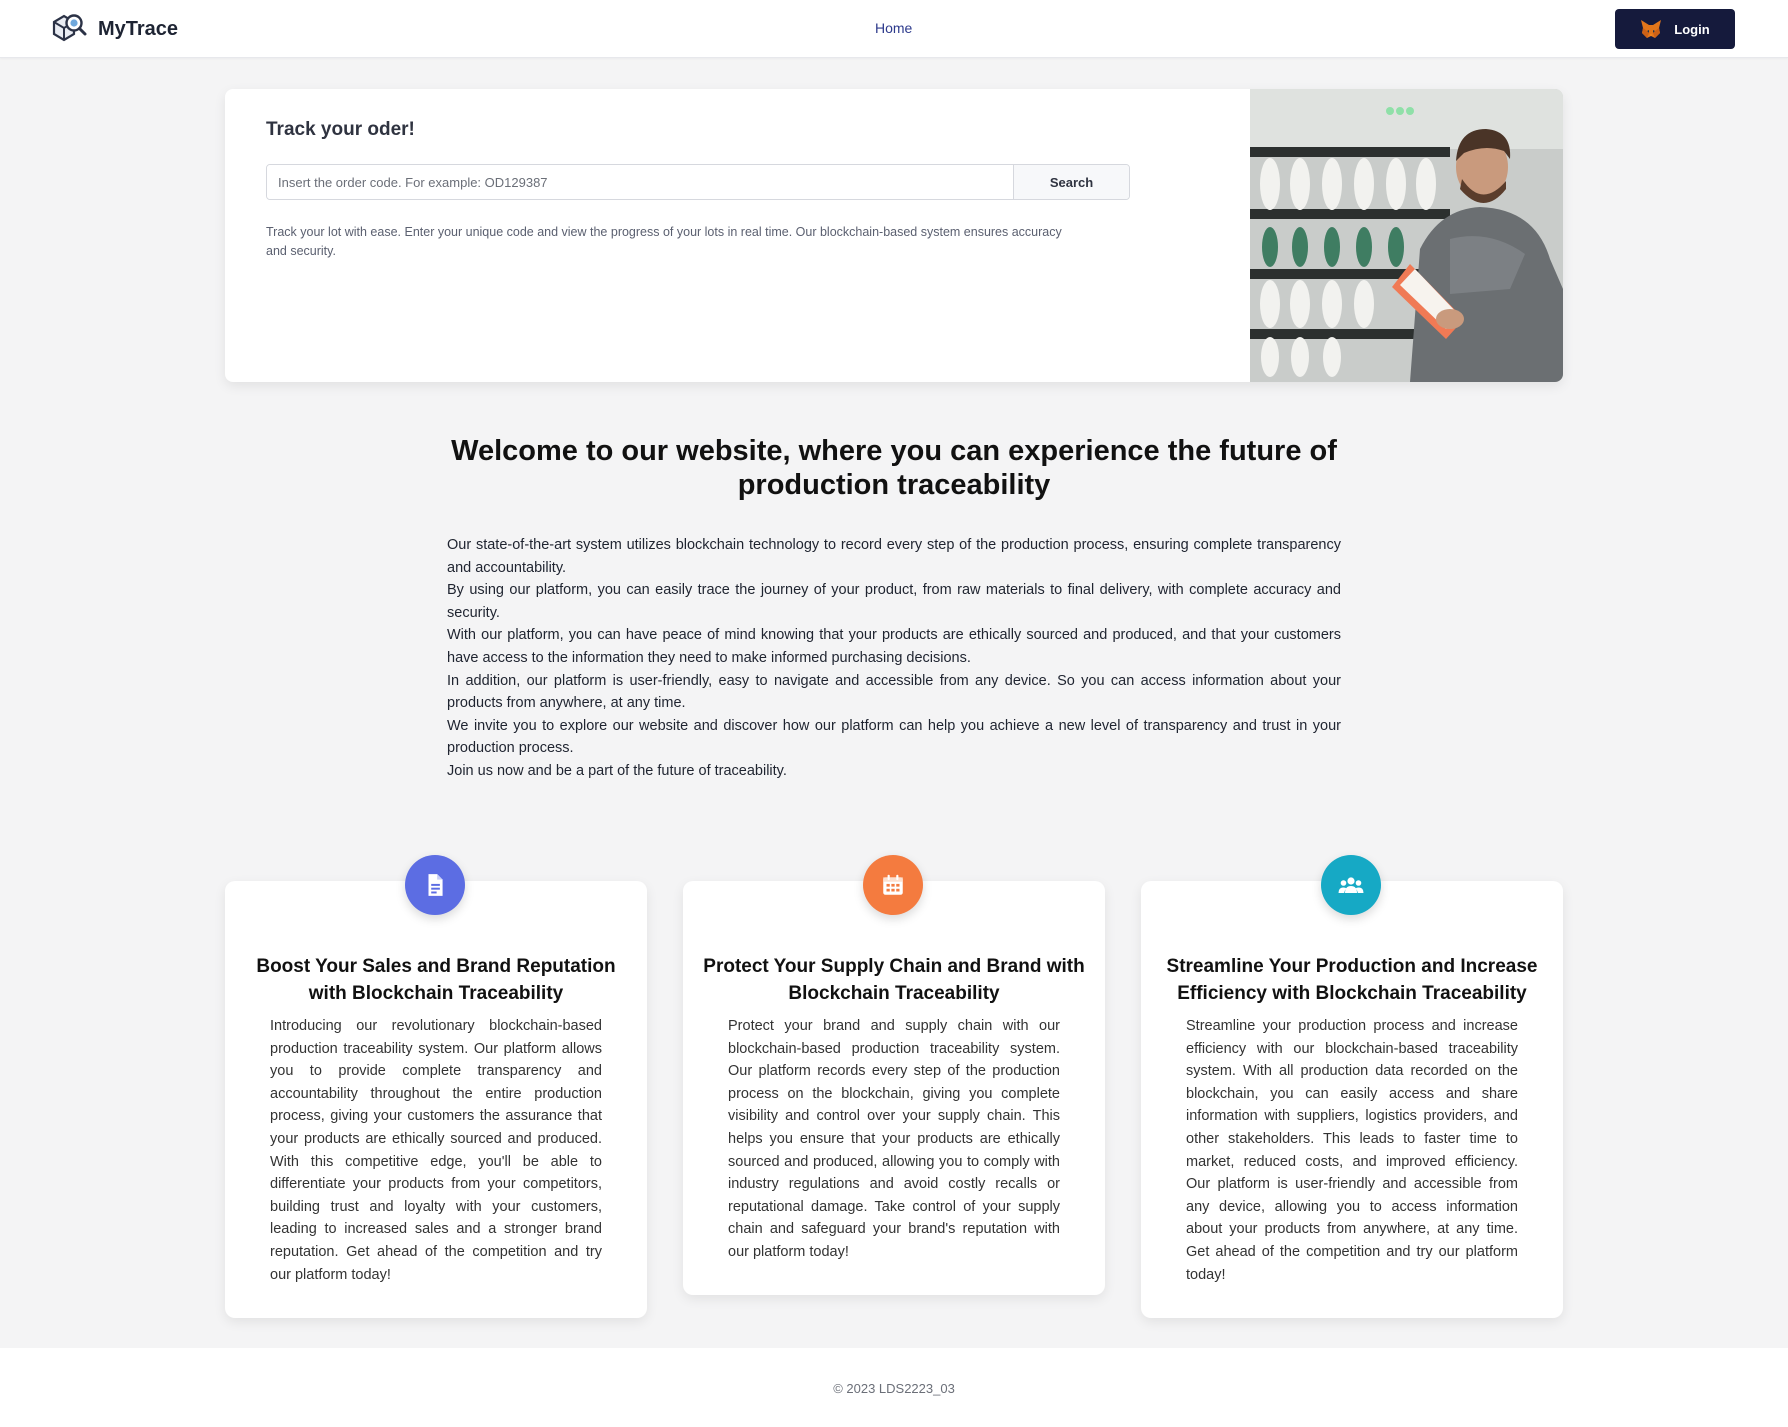 The width and height of the screenshot is (1788, 1427). I want to click on warehouse-worker-image, so click(1406, 235).